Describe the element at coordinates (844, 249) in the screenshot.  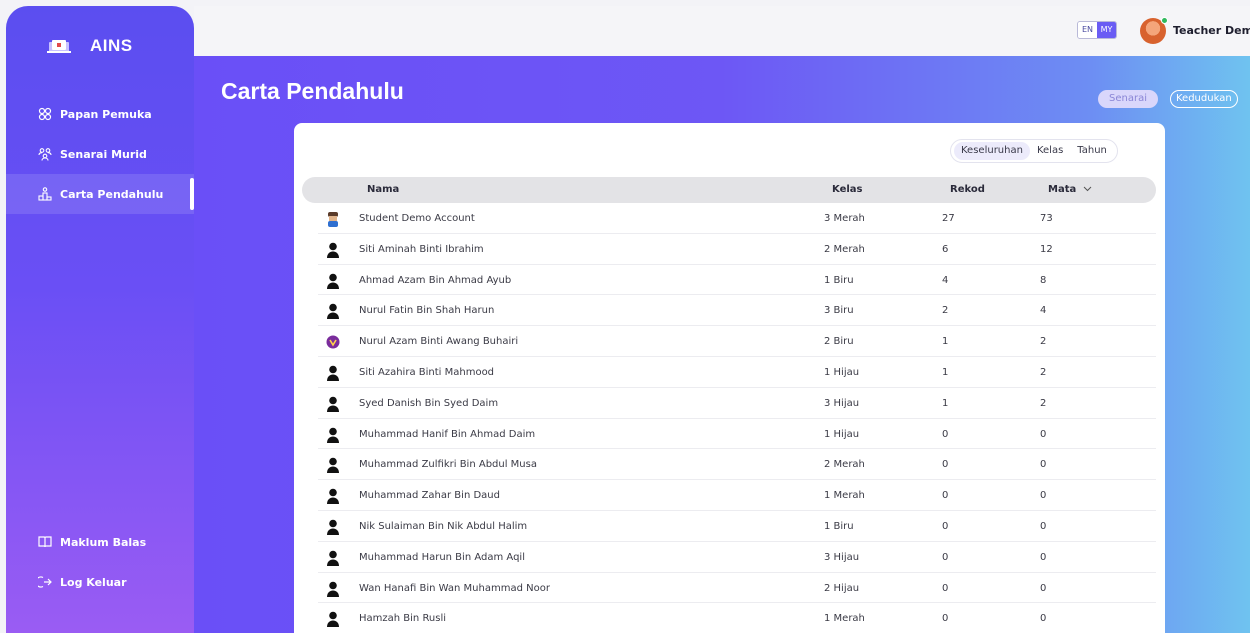
I see `student-class: 2 Merah` at that location.